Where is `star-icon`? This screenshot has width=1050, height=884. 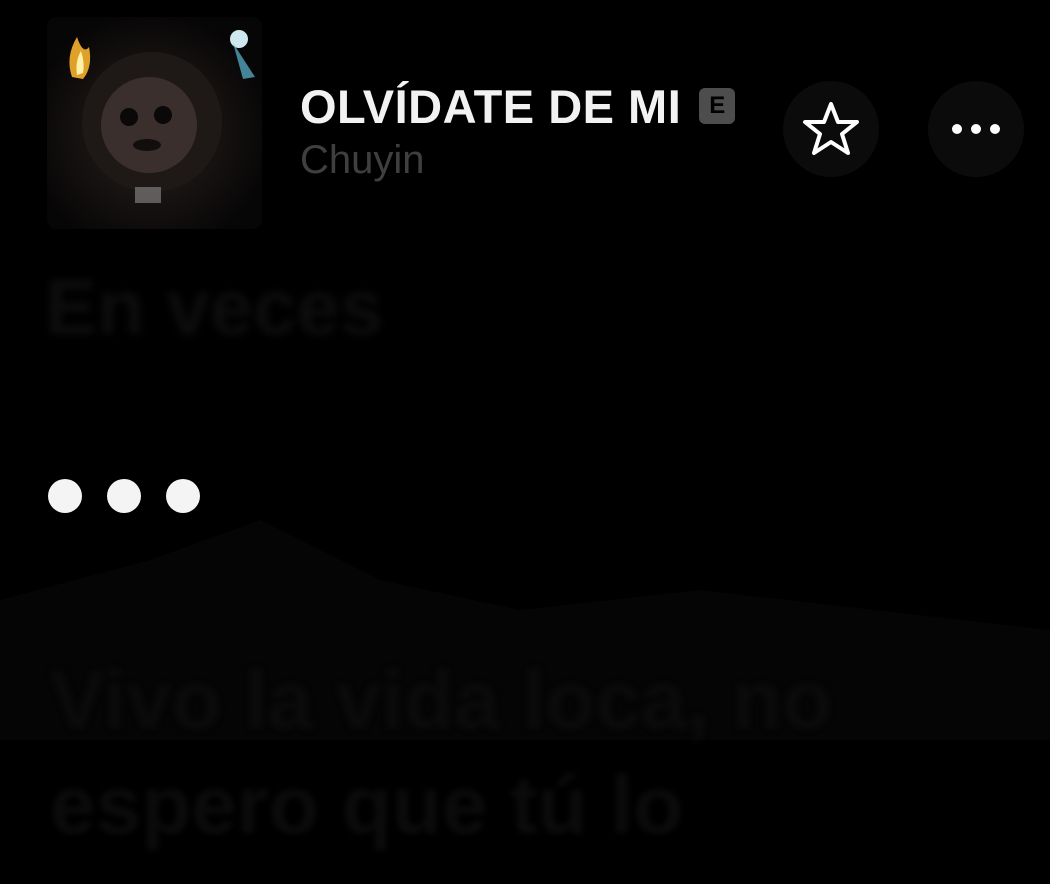
star-icon is located at coordinates (831, 128).